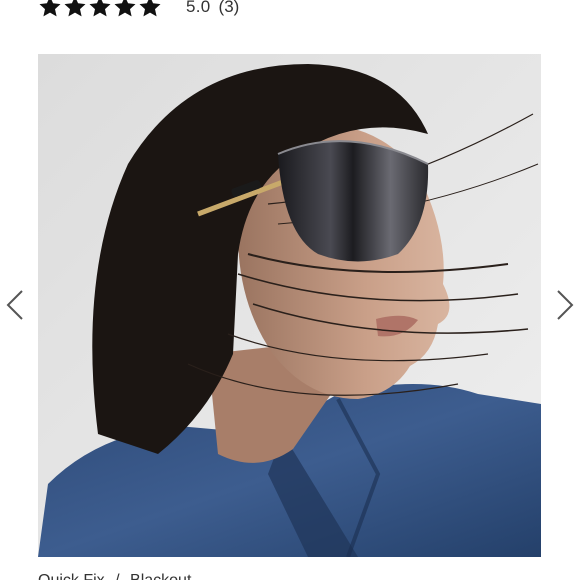 The width and height of the screenshot is (580, 580). I want to click on star-rating, so click(100, 9).